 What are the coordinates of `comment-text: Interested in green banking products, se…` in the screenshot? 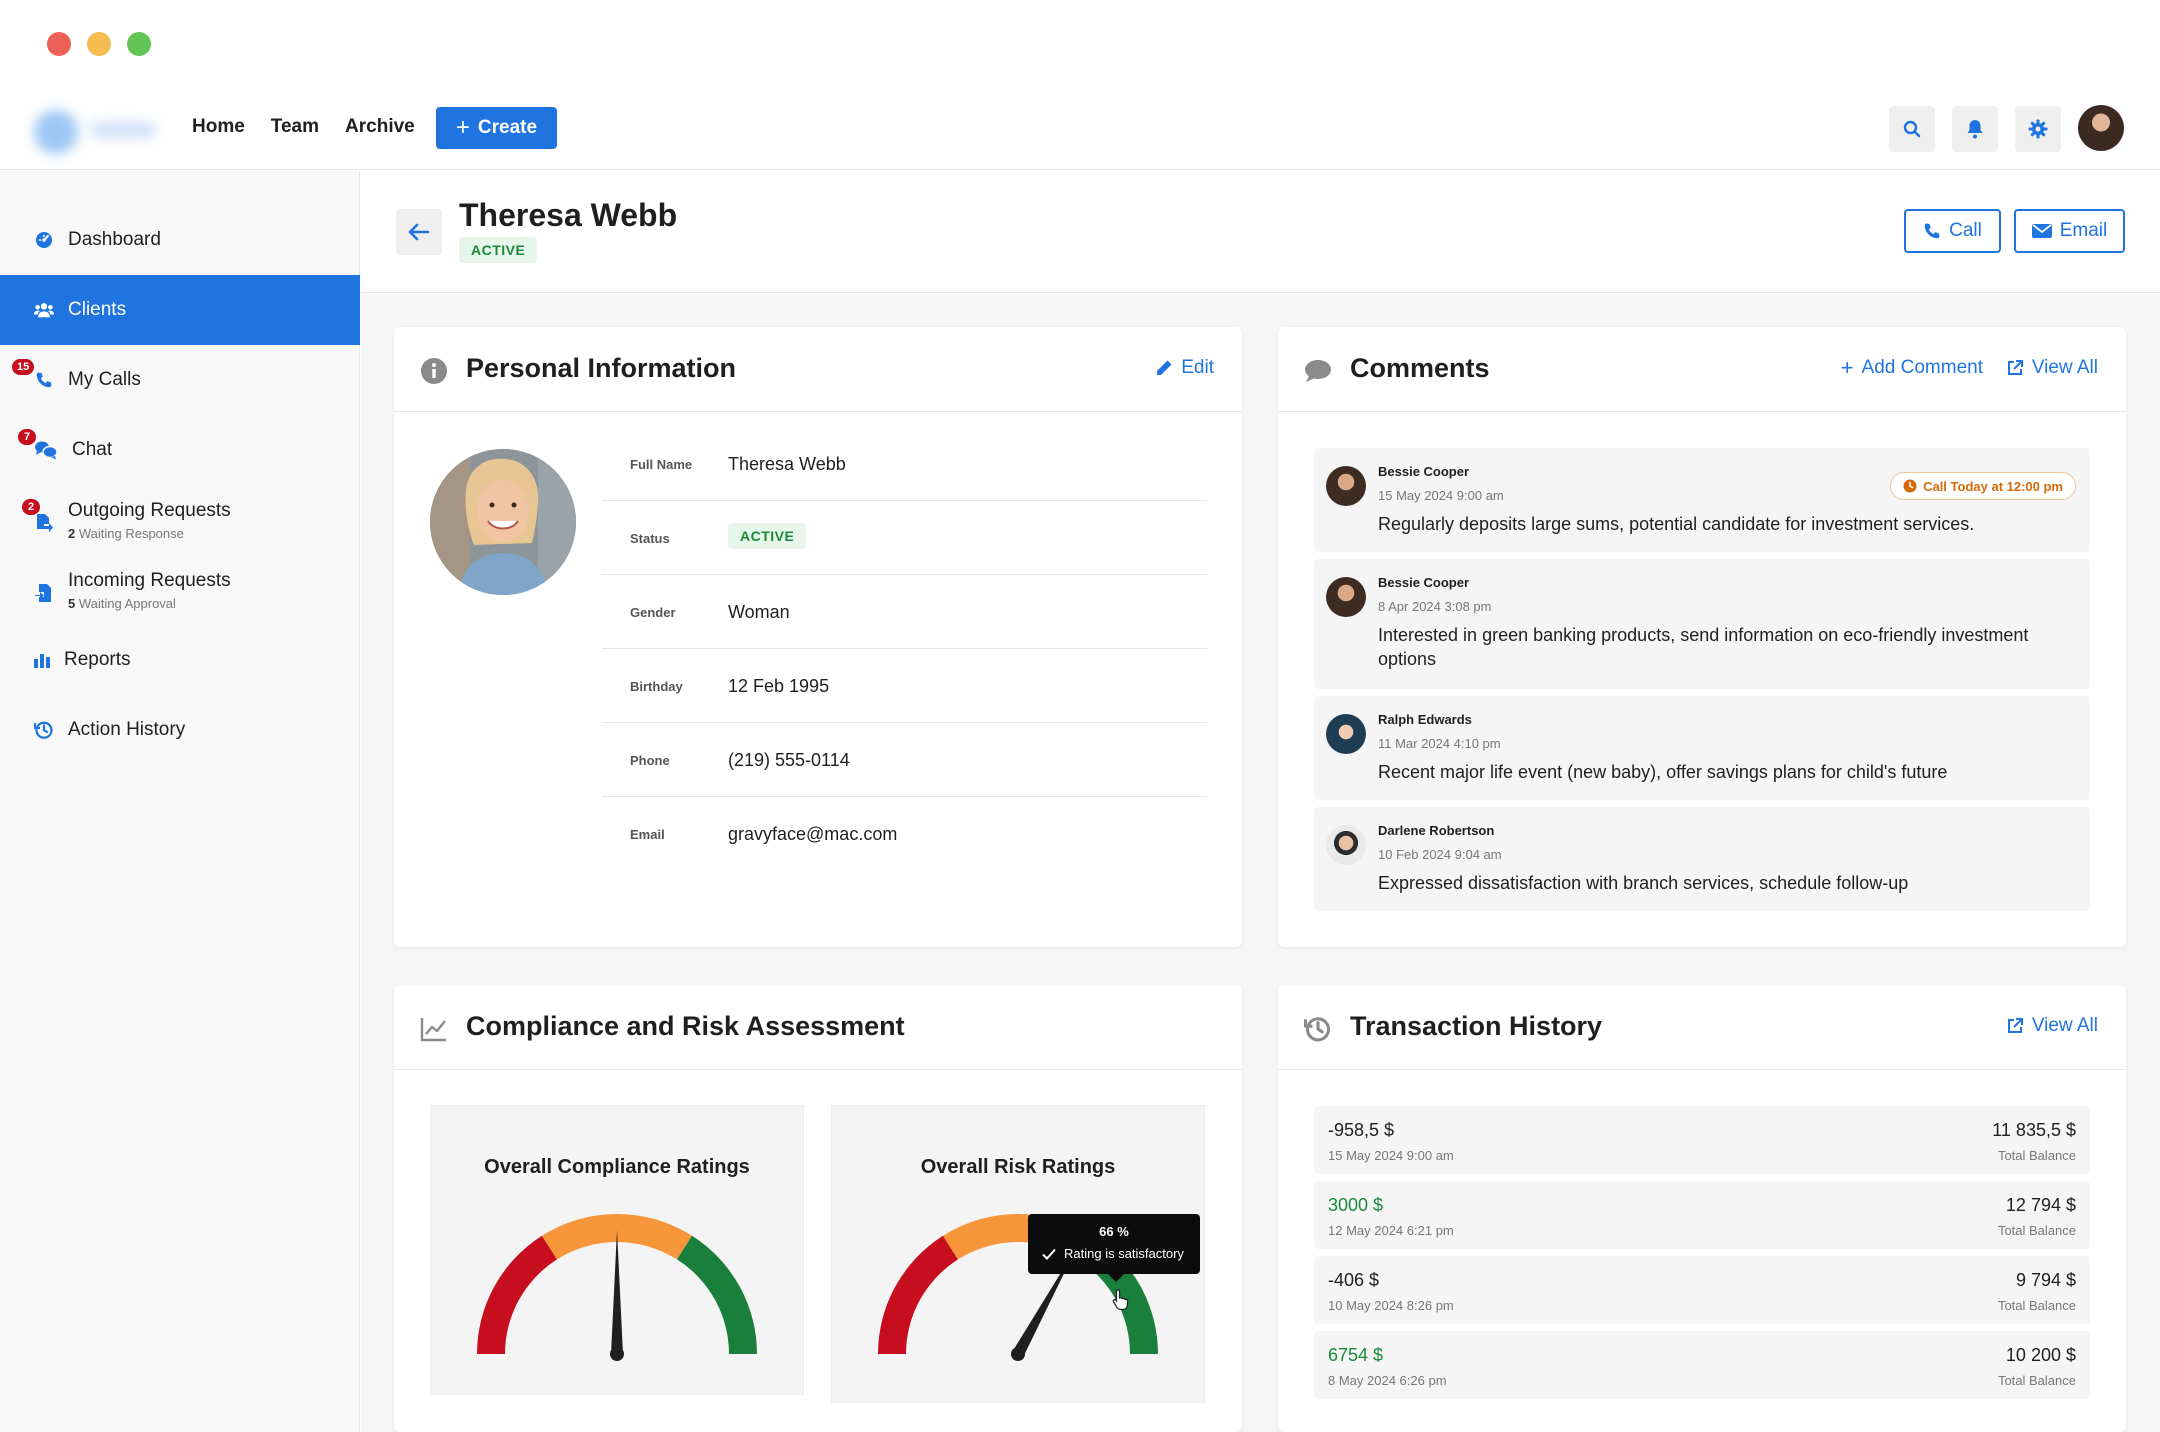 It's located at (1703, 647).